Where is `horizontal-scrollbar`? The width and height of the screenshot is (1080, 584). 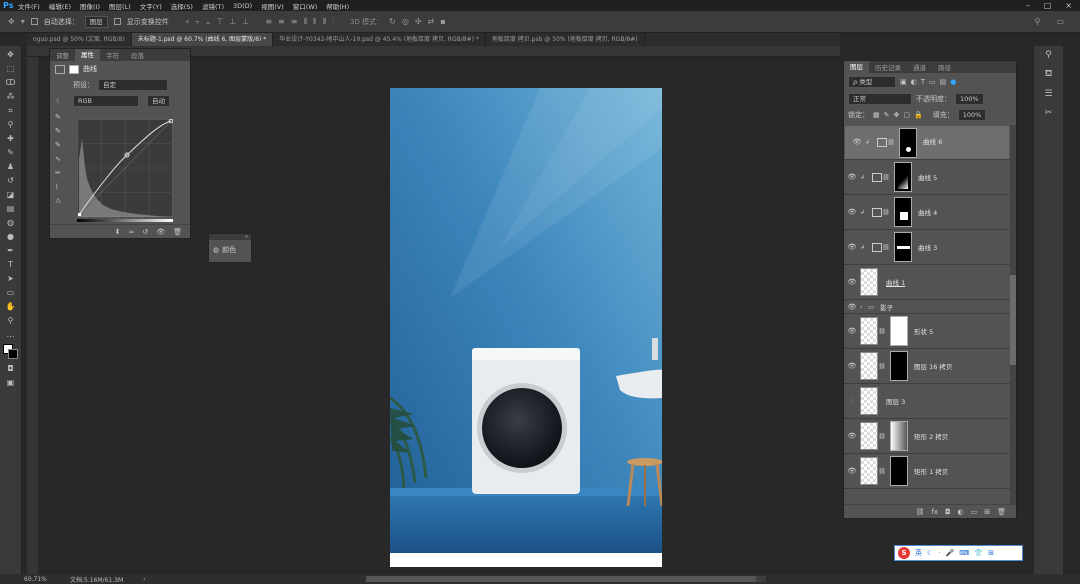 horizontal-scrollbar is located at coordinates (565, 579).